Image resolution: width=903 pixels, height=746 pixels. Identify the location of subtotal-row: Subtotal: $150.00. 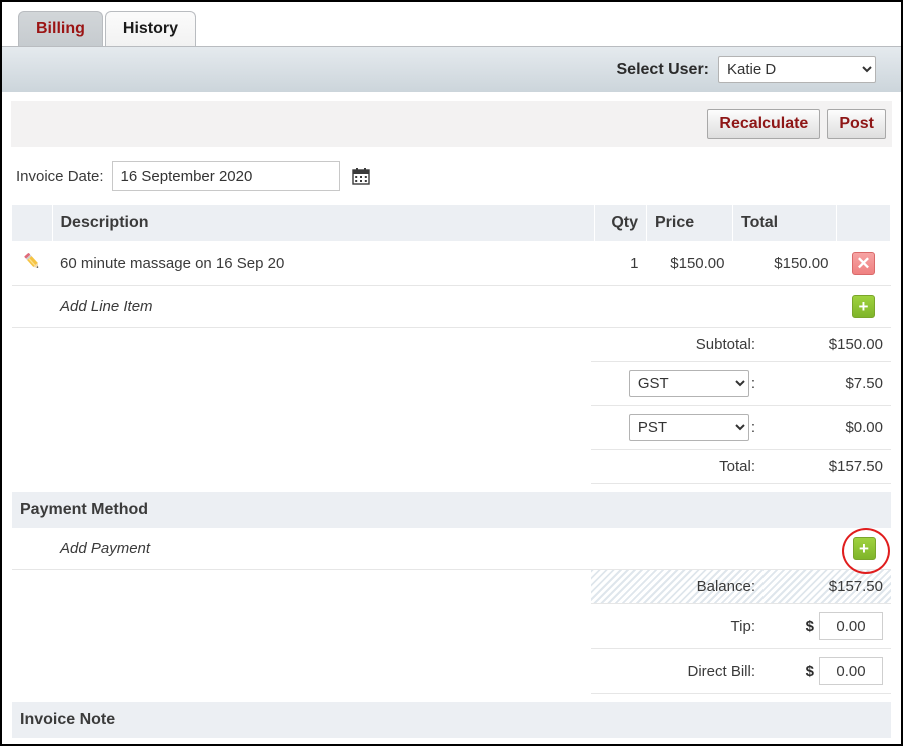
(741, 345).